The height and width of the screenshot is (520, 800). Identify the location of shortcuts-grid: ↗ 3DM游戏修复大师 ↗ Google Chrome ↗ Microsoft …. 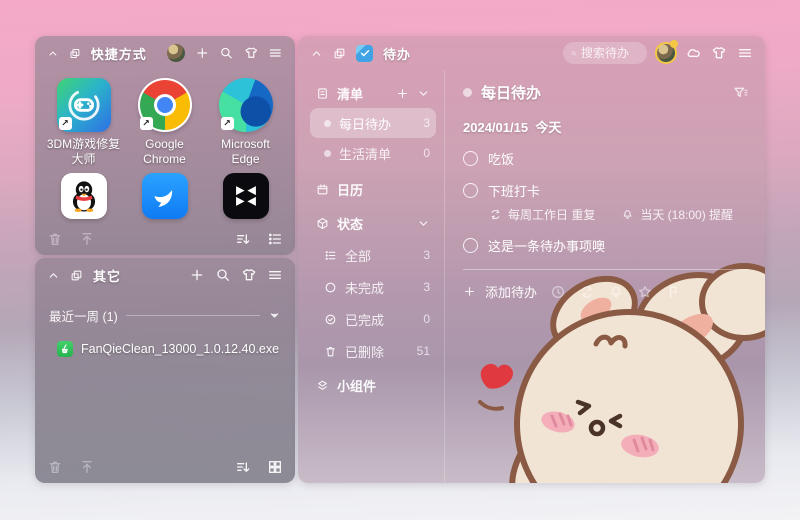
(165, 147).